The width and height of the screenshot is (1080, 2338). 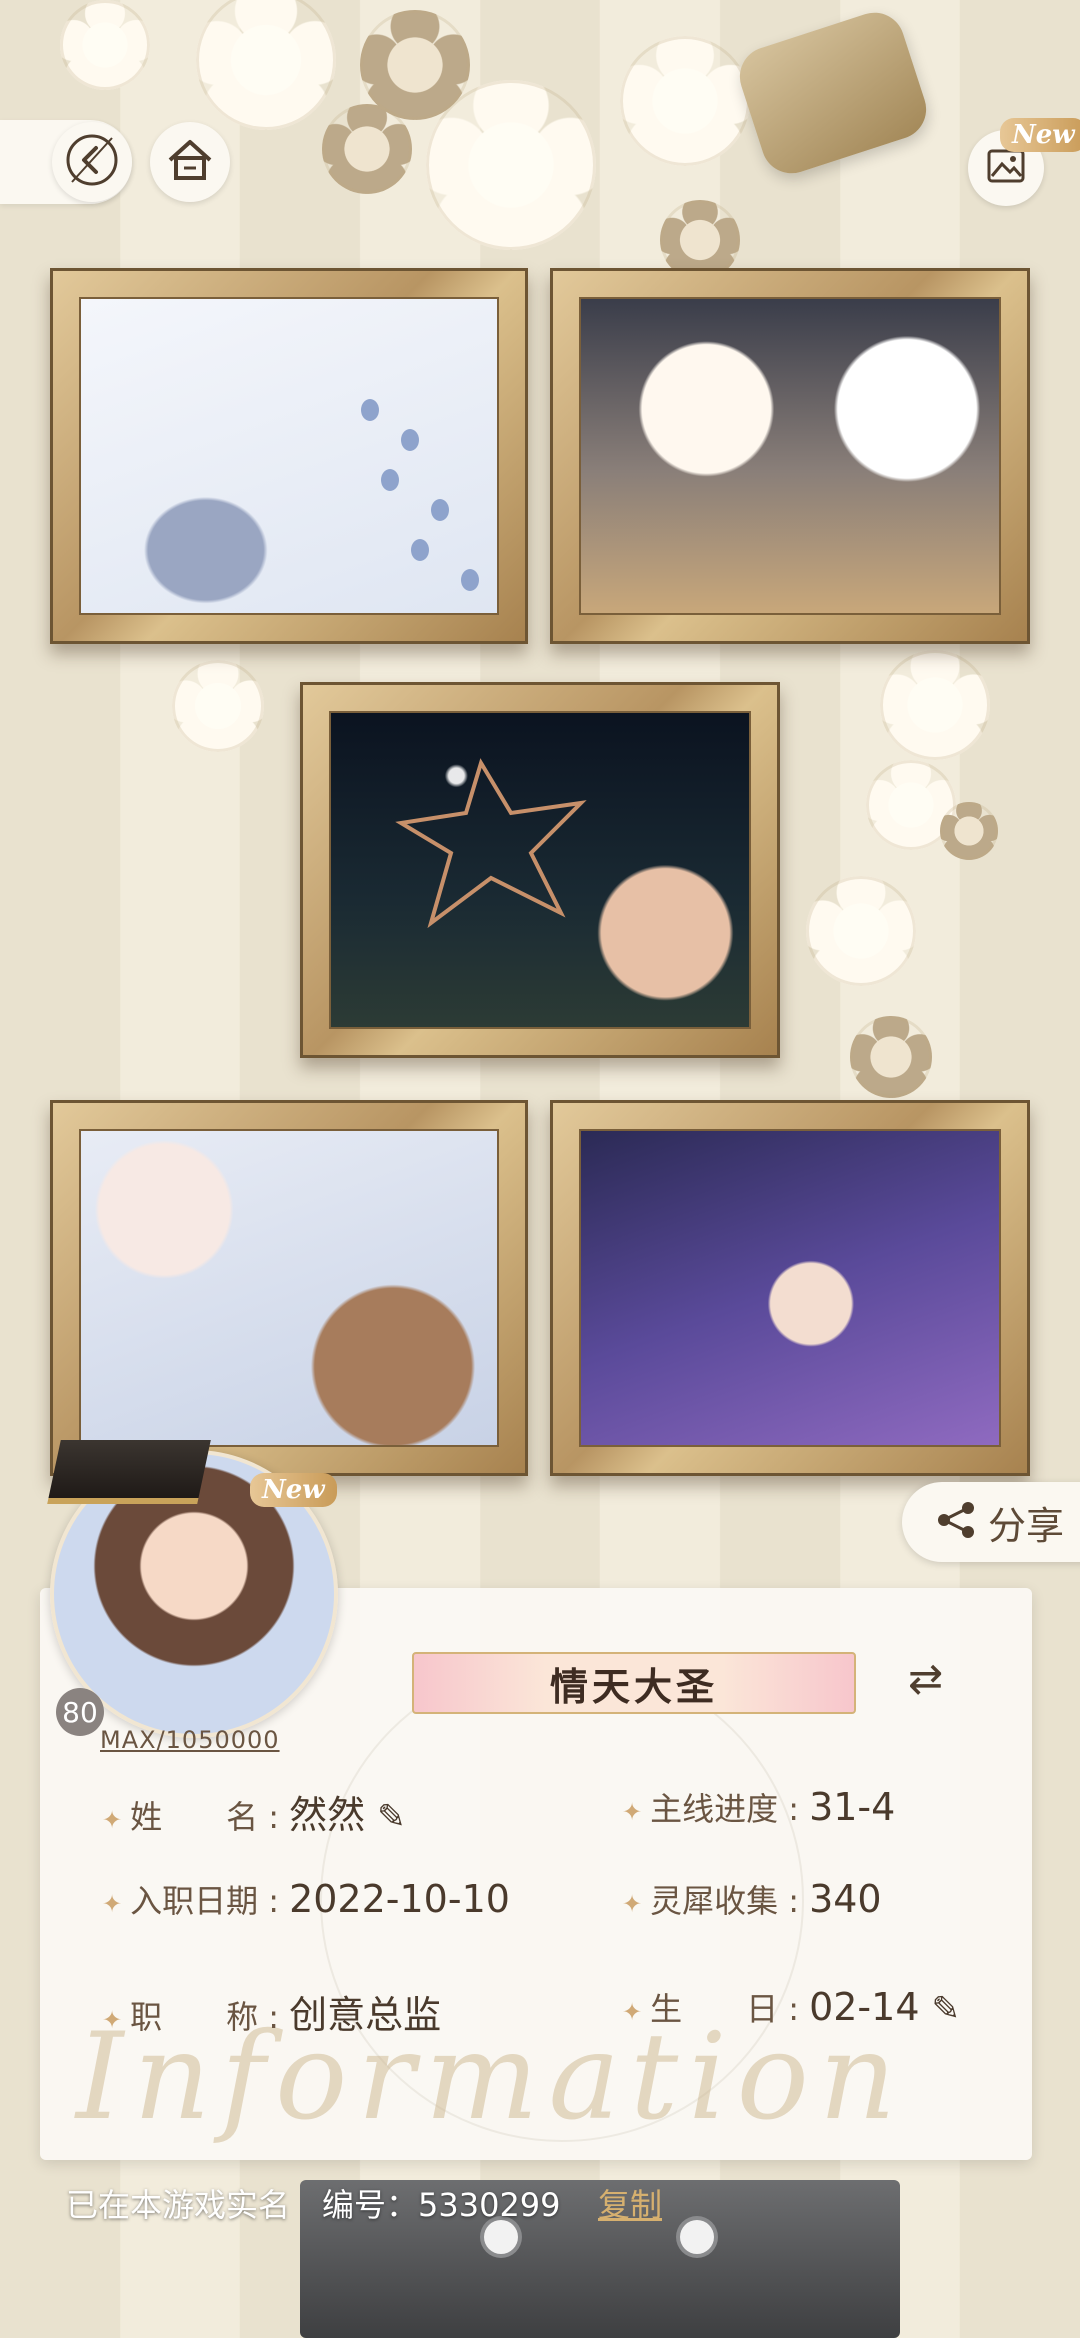 What do you see at coordinates (833, 93) in the screenshot?
I see `hanging-lamp-decoration` at bounding box center [833, 93].